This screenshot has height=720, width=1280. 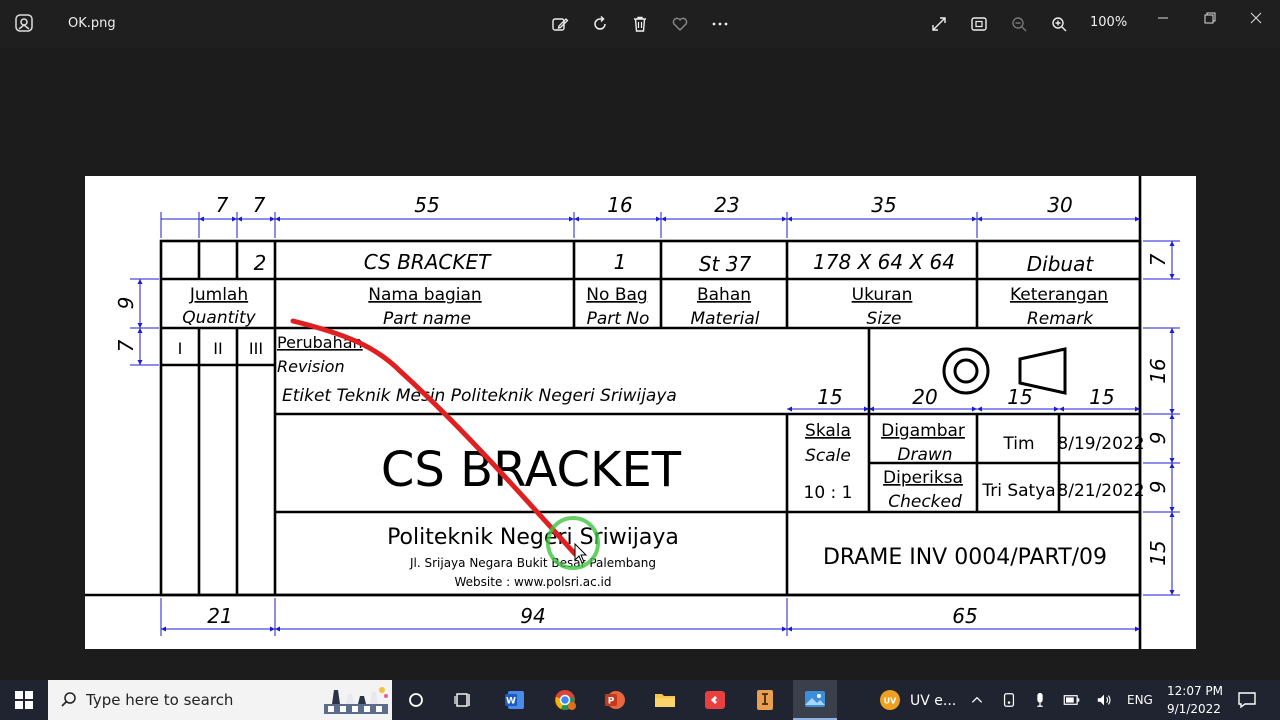 I want to click on taskbar-powerpoint: P, so click(x=615, y=700).